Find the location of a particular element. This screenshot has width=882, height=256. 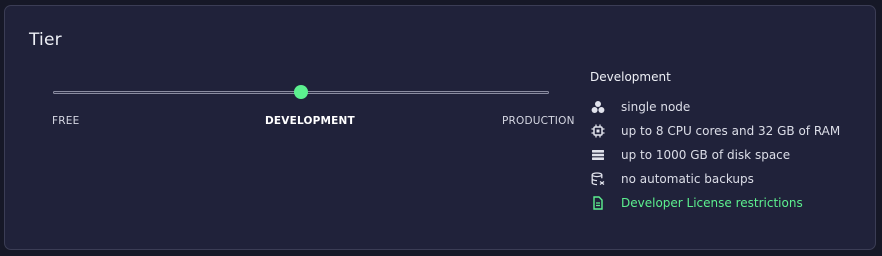

tier-slider-track is located at coordinates (301, 92).